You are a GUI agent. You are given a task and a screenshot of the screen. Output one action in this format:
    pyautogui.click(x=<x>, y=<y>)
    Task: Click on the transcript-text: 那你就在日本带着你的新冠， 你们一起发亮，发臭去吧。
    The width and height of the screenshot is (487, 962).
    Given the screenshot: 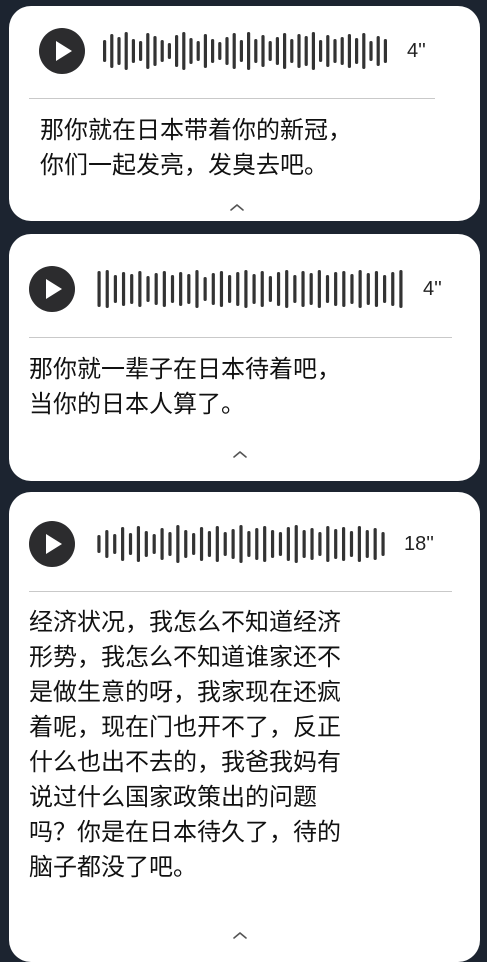 What is the action you would take?
    pyautogui.click(x=196, y=147)
    